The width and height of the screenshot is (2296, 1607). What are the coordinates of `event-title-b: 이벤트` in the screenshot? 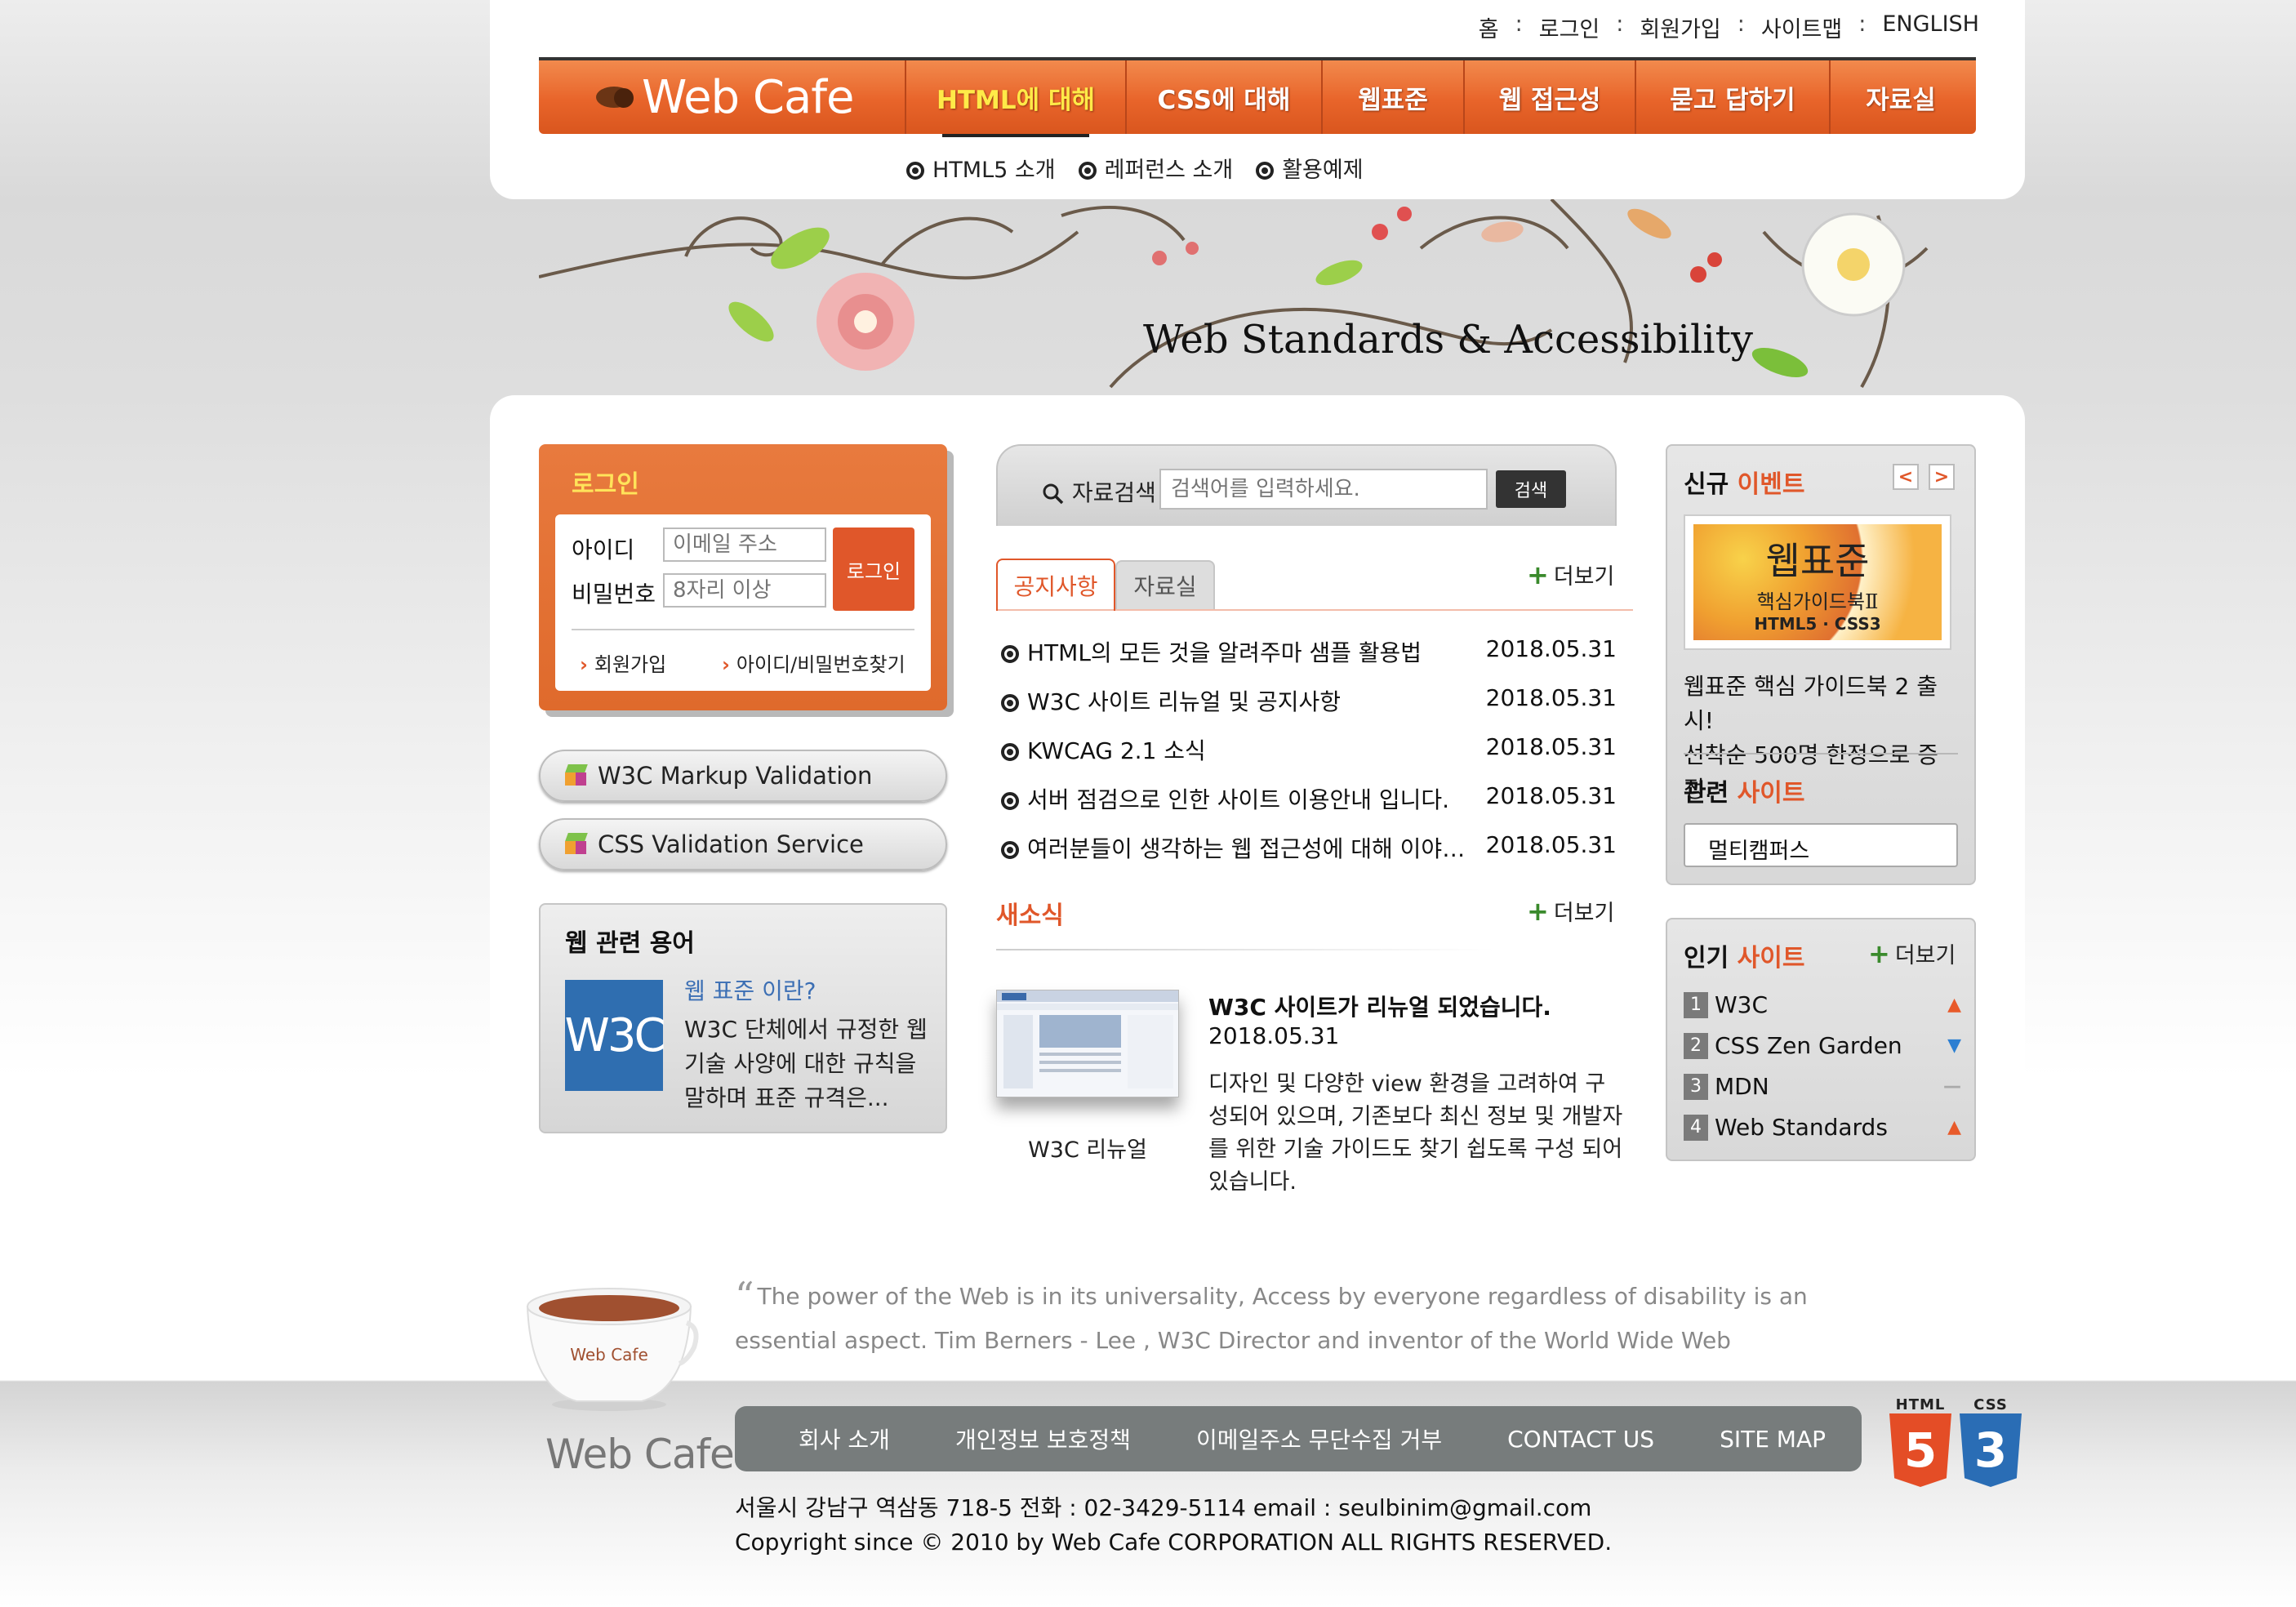 It's located at (1771, 484).